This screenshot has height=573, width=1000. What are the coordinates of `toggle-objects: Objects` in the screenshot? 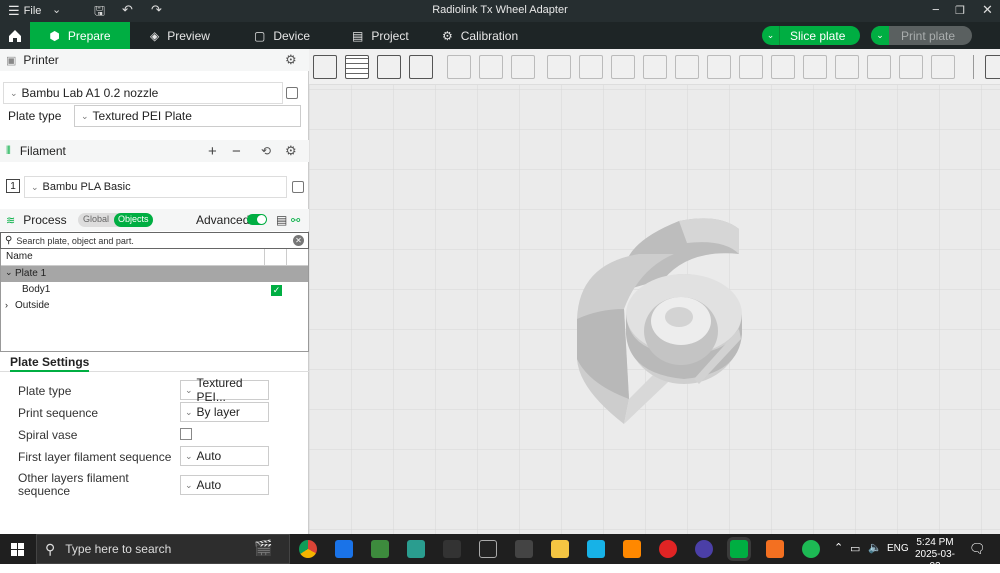 It's located at (133, 220).